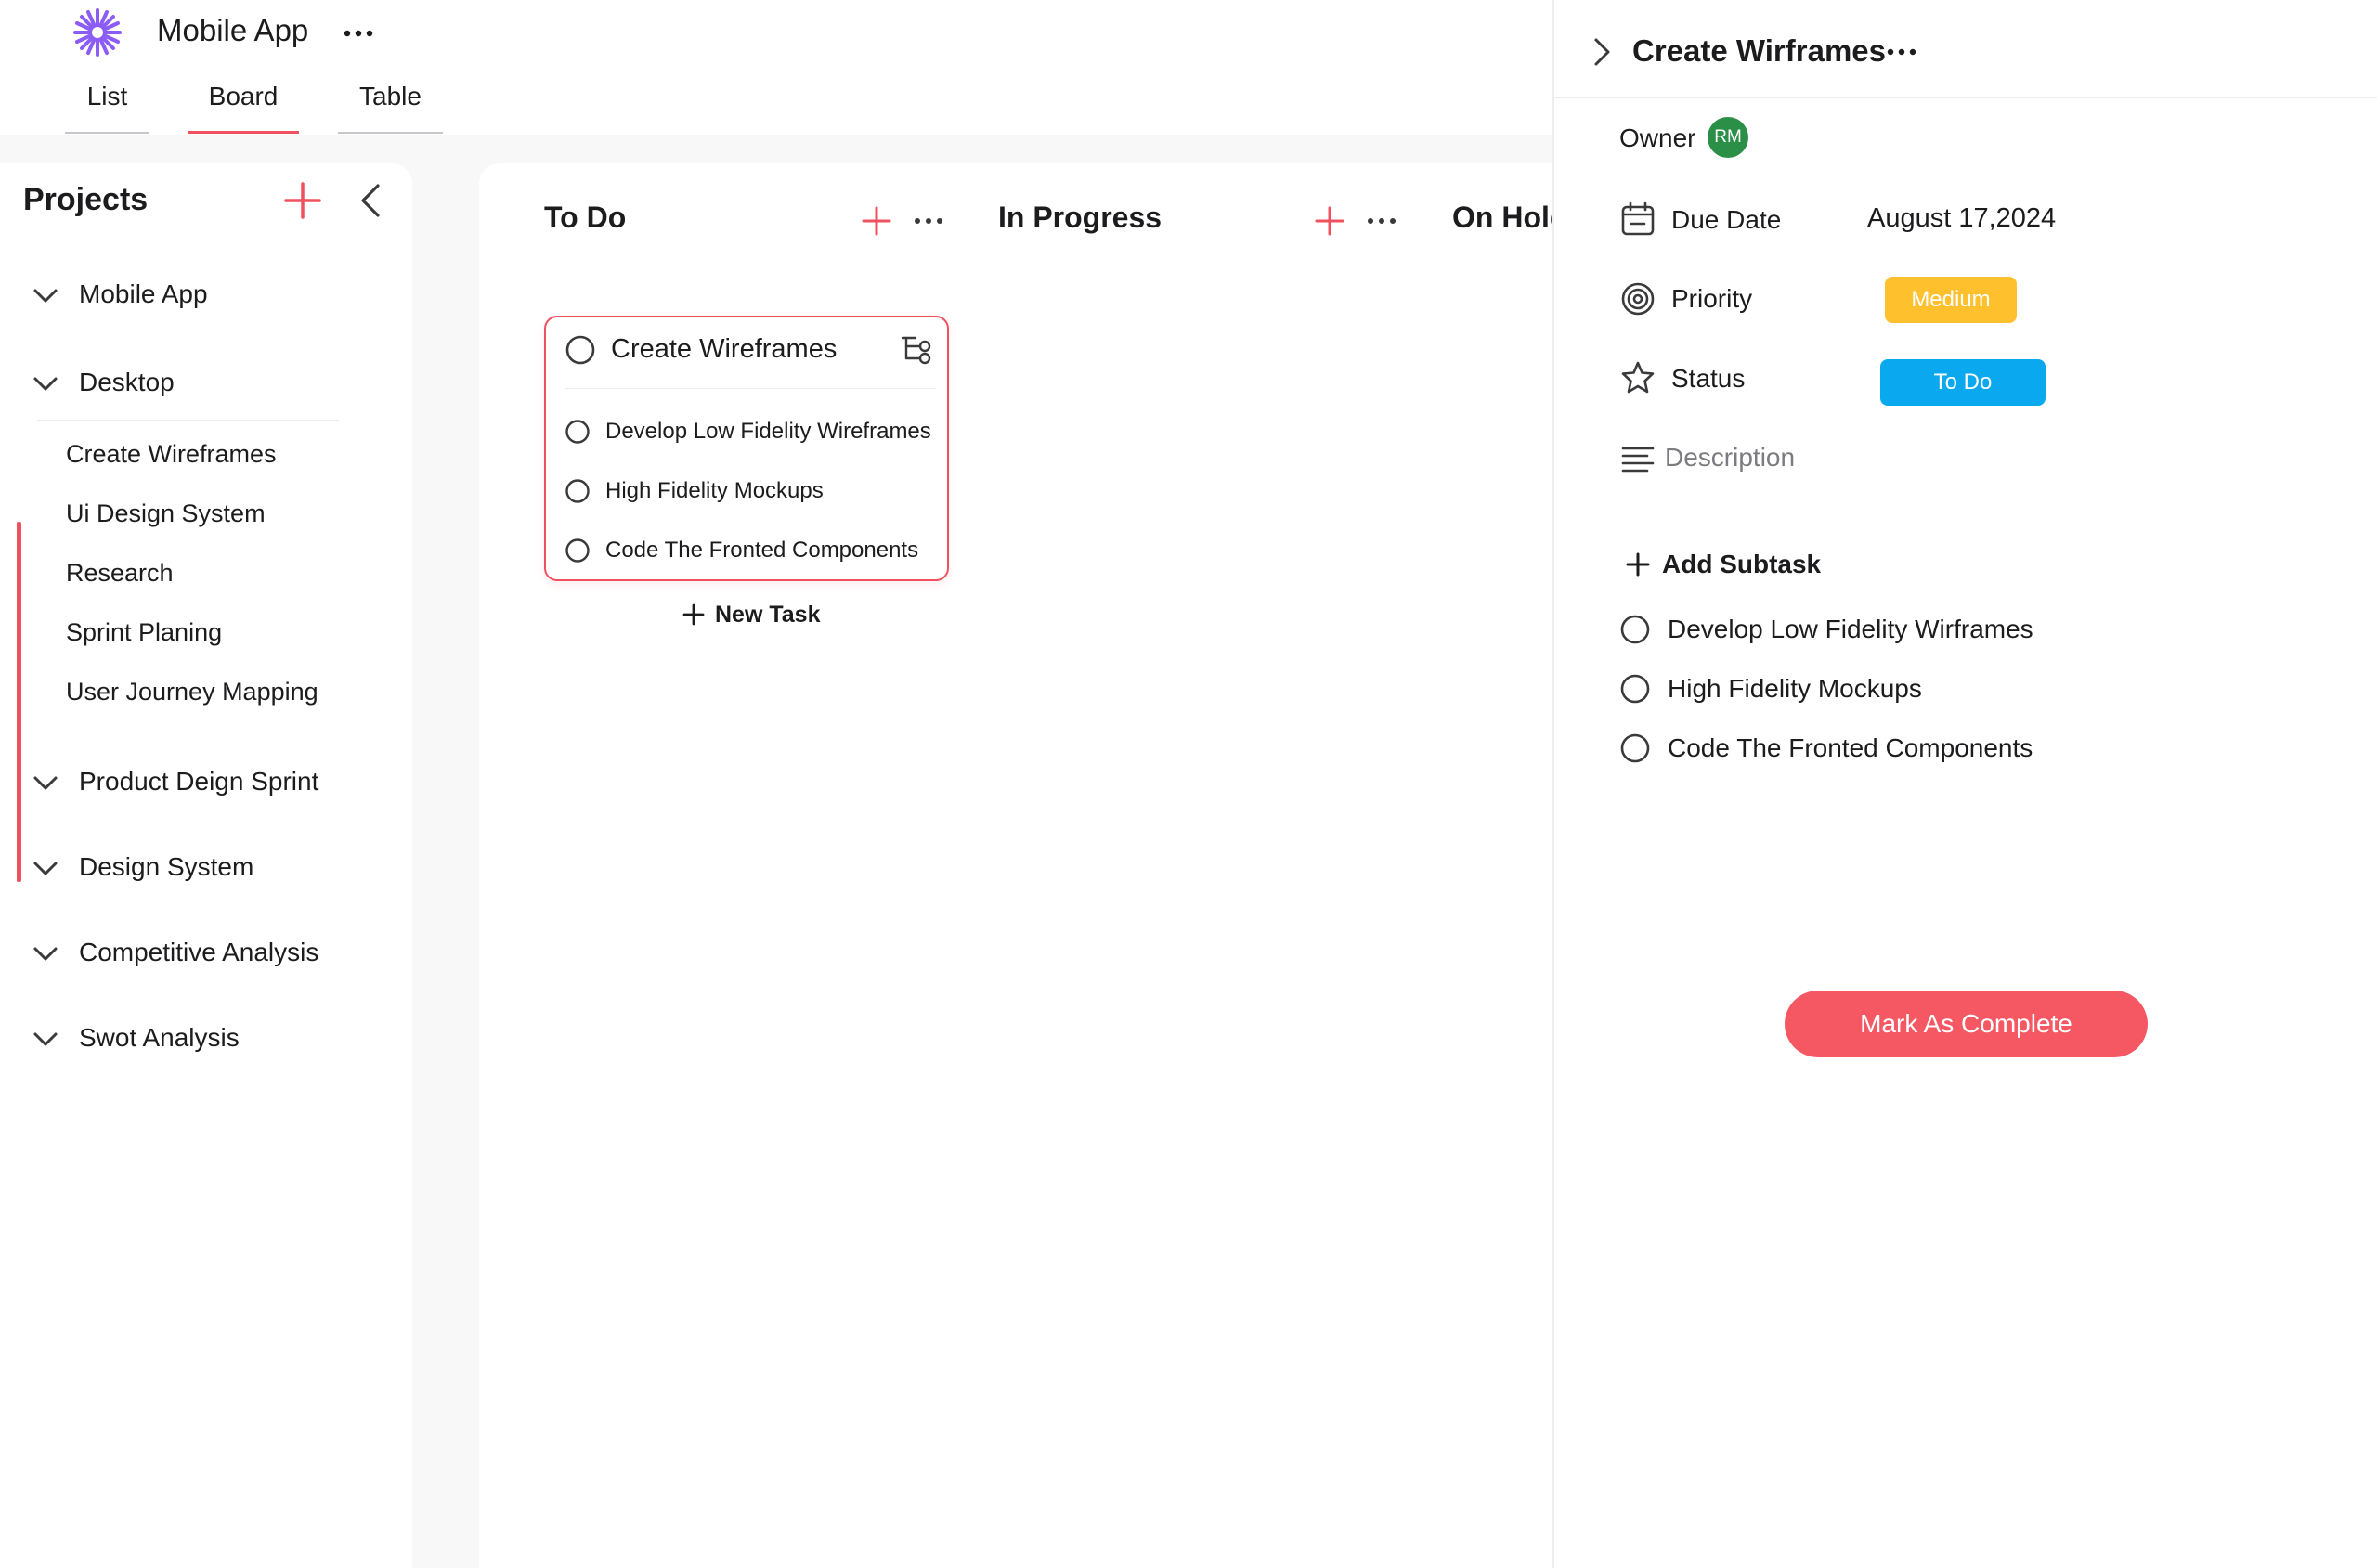 Image resolution: width=2377 pixels, height=1568 pixels. What do you see at coordinates (192, 692) in the screenshot?
I see `sidebar-subitem-user-journey-mapping: User Journey Mapping` at bounding box center [192, 692].